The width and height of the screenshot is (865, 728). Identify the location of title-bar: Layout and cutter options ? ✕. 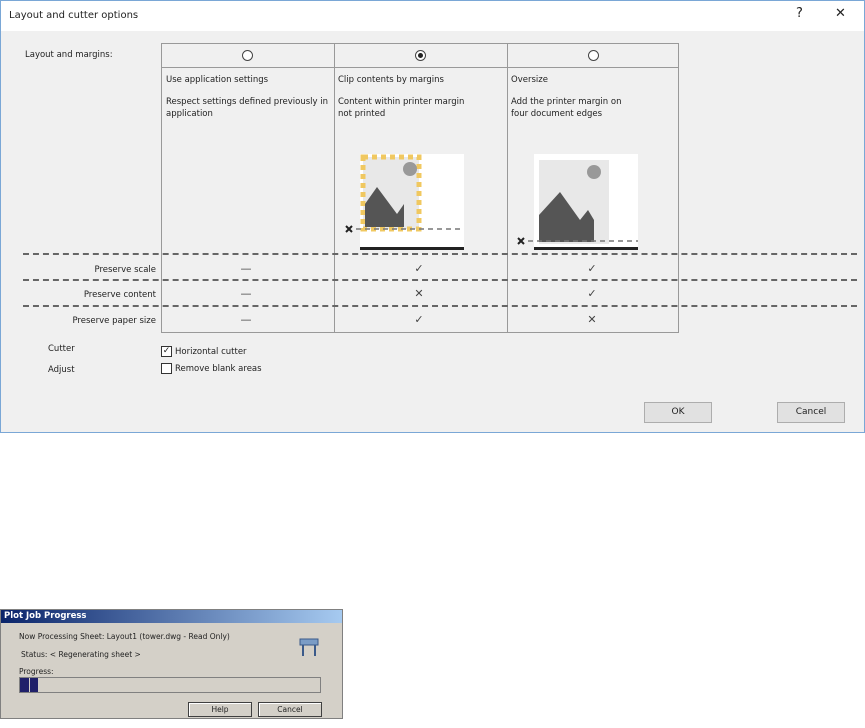
(432, 16).